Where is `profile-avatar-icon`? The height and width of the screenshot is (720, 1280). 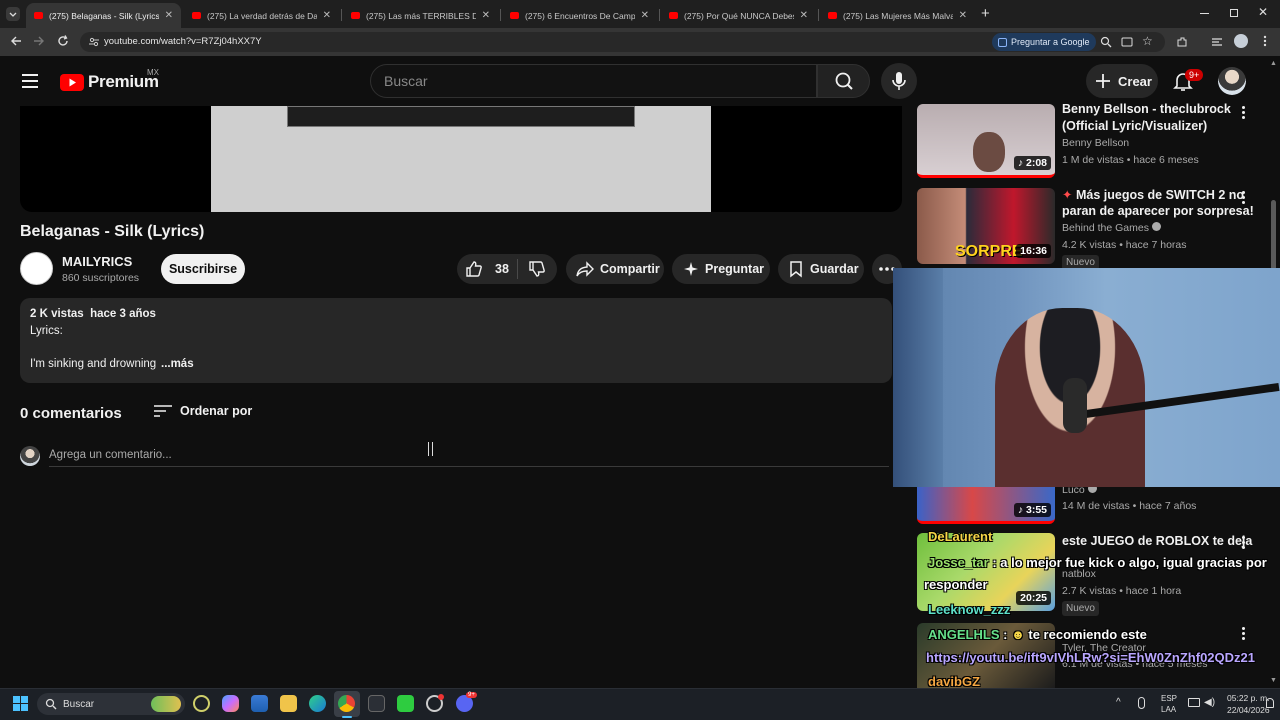
profile-avatar-icon is located at coordinates (1241, 41).